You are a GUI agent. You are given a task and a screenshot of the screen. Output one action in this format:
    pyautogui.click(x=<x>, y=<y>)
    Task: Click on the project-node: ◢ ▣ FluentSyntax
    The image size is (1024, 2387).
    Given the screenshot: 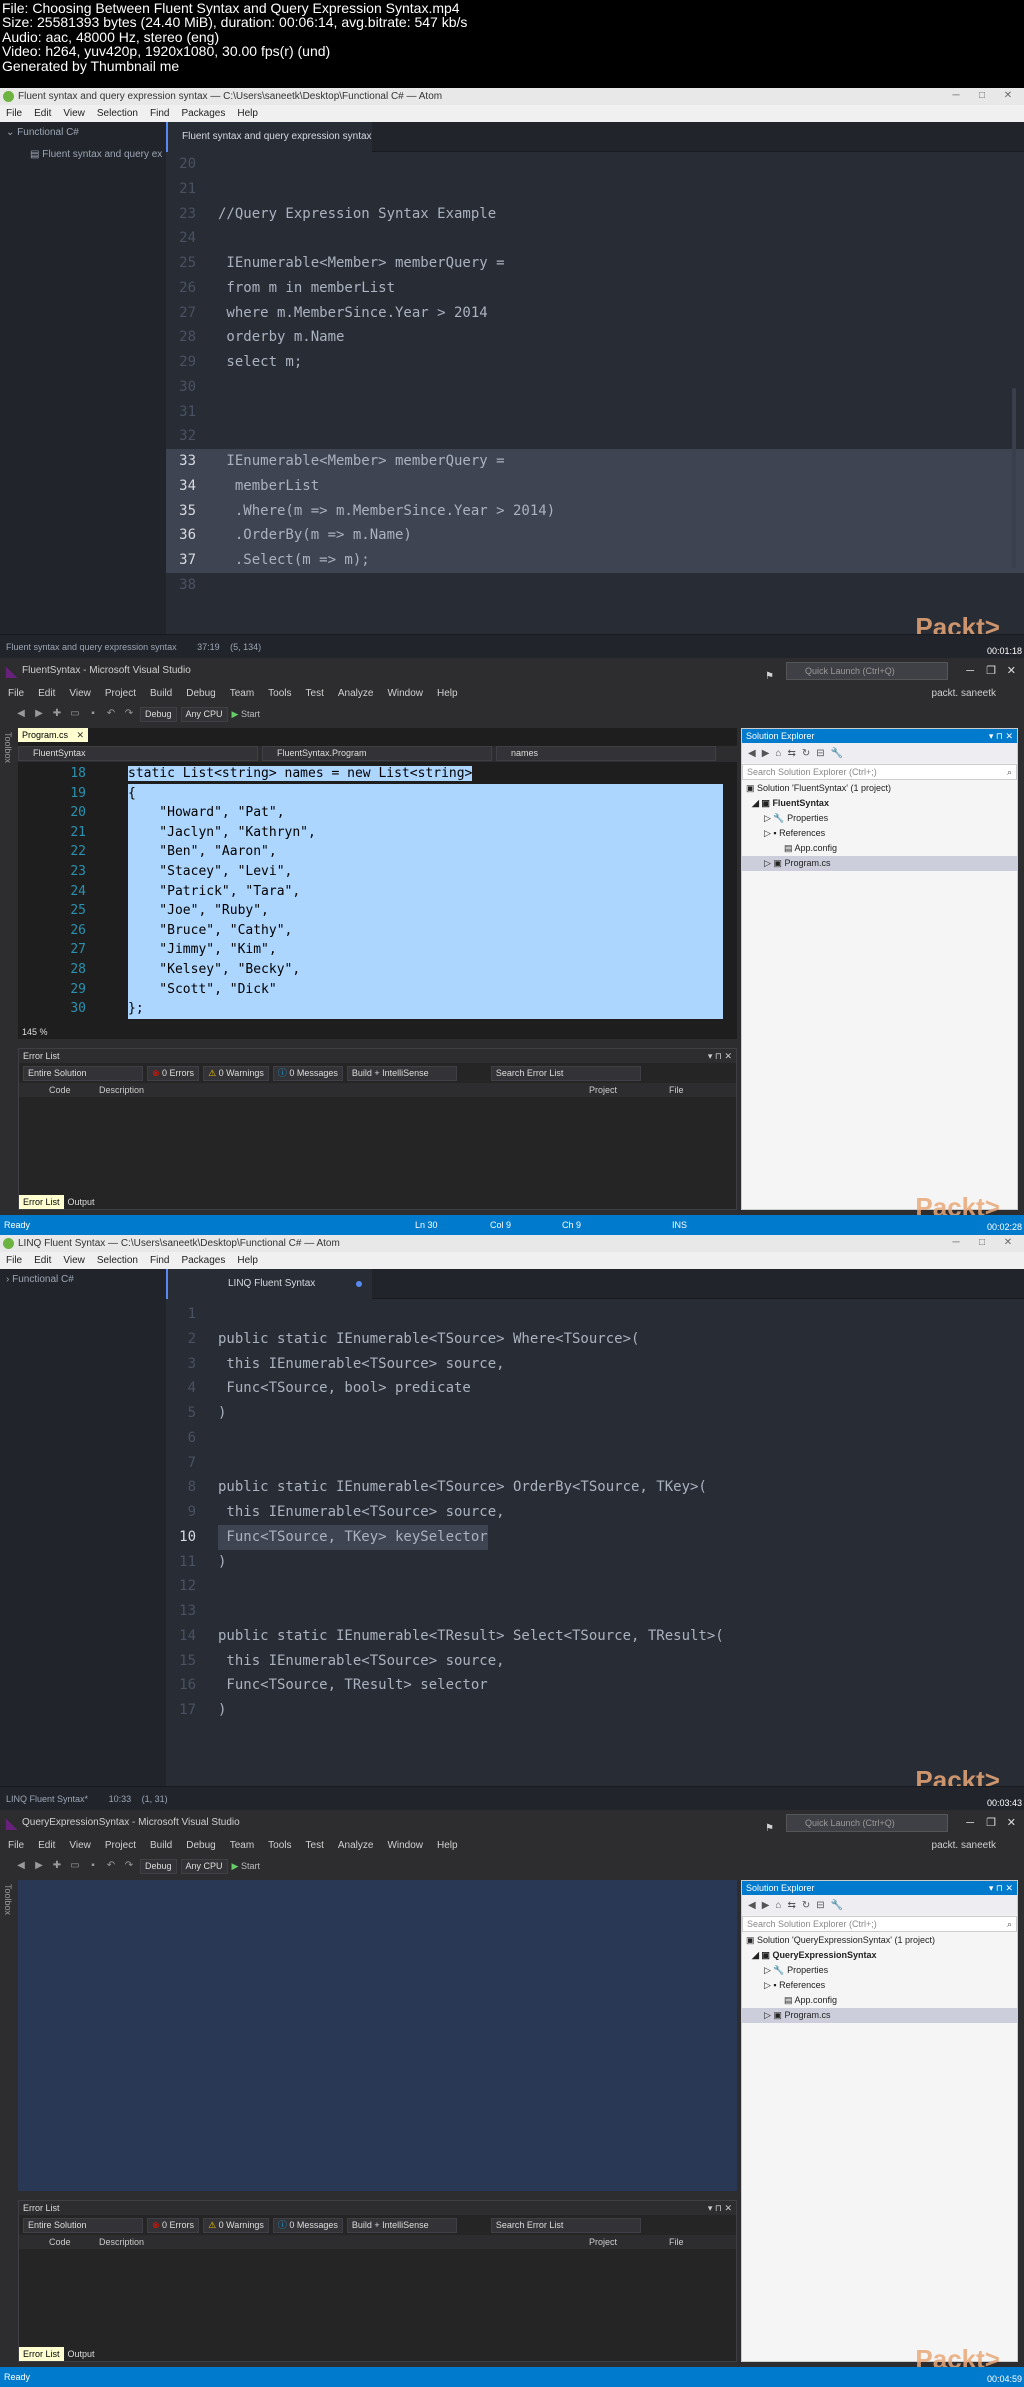 What is the action you would take?
    pyautogui.click(x=879, y=803)
    